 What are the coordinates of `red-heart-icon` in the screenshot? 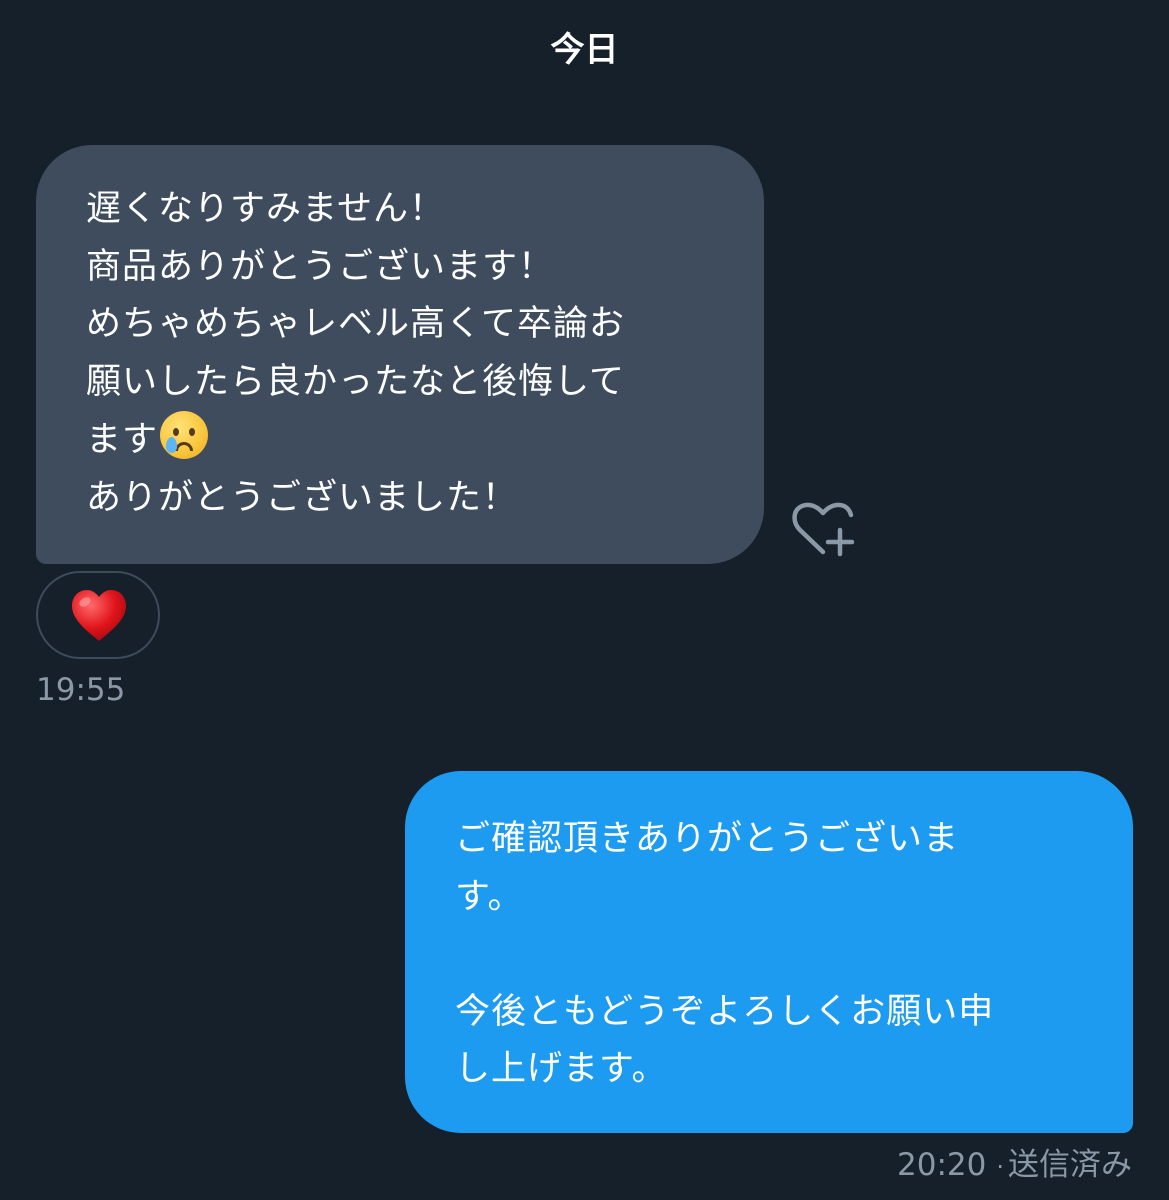 It's located at (99, 615).